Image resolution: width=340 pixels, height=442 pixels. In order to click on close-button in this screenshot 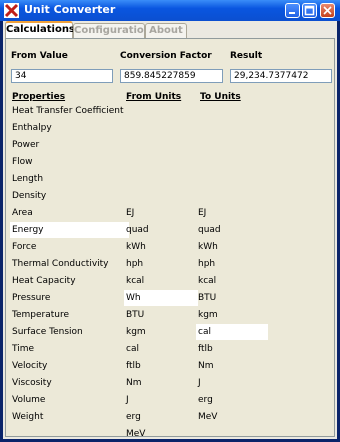, I will do `click(327, 10)`.